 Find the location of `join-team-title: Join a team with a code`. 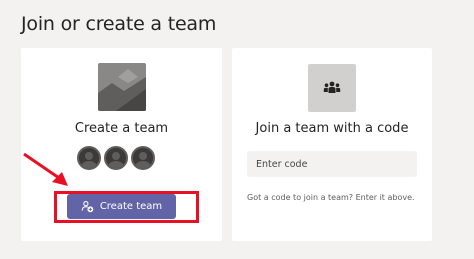

join-team-title: Join a team with a code is located at coordinates (332, 128).